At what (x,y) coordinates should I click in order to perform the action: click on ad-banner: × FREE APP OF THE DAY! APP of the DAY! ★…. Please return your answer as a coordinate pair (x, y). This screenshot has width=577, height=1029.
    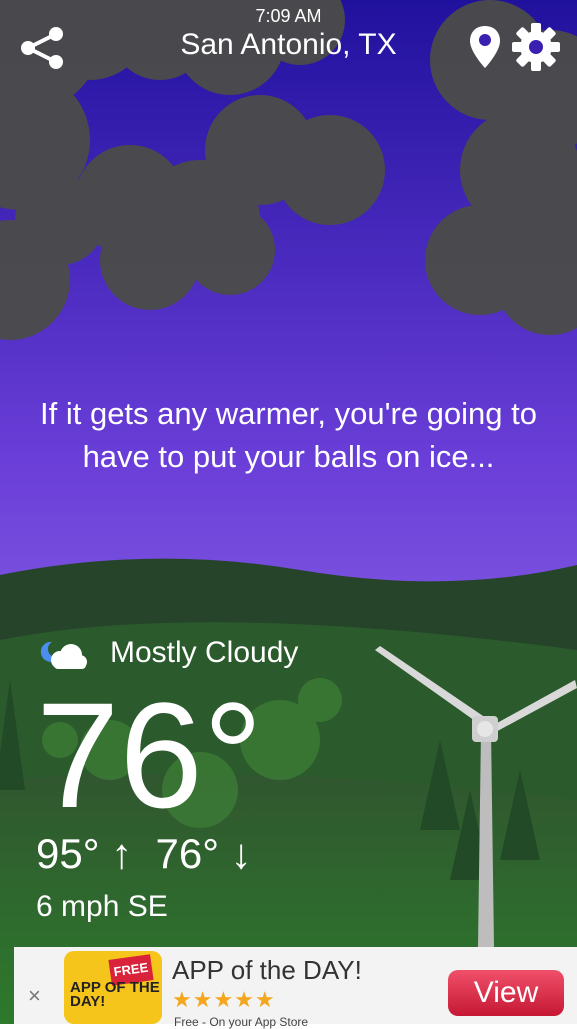
    Looking at the image, I should click on (295, 988).